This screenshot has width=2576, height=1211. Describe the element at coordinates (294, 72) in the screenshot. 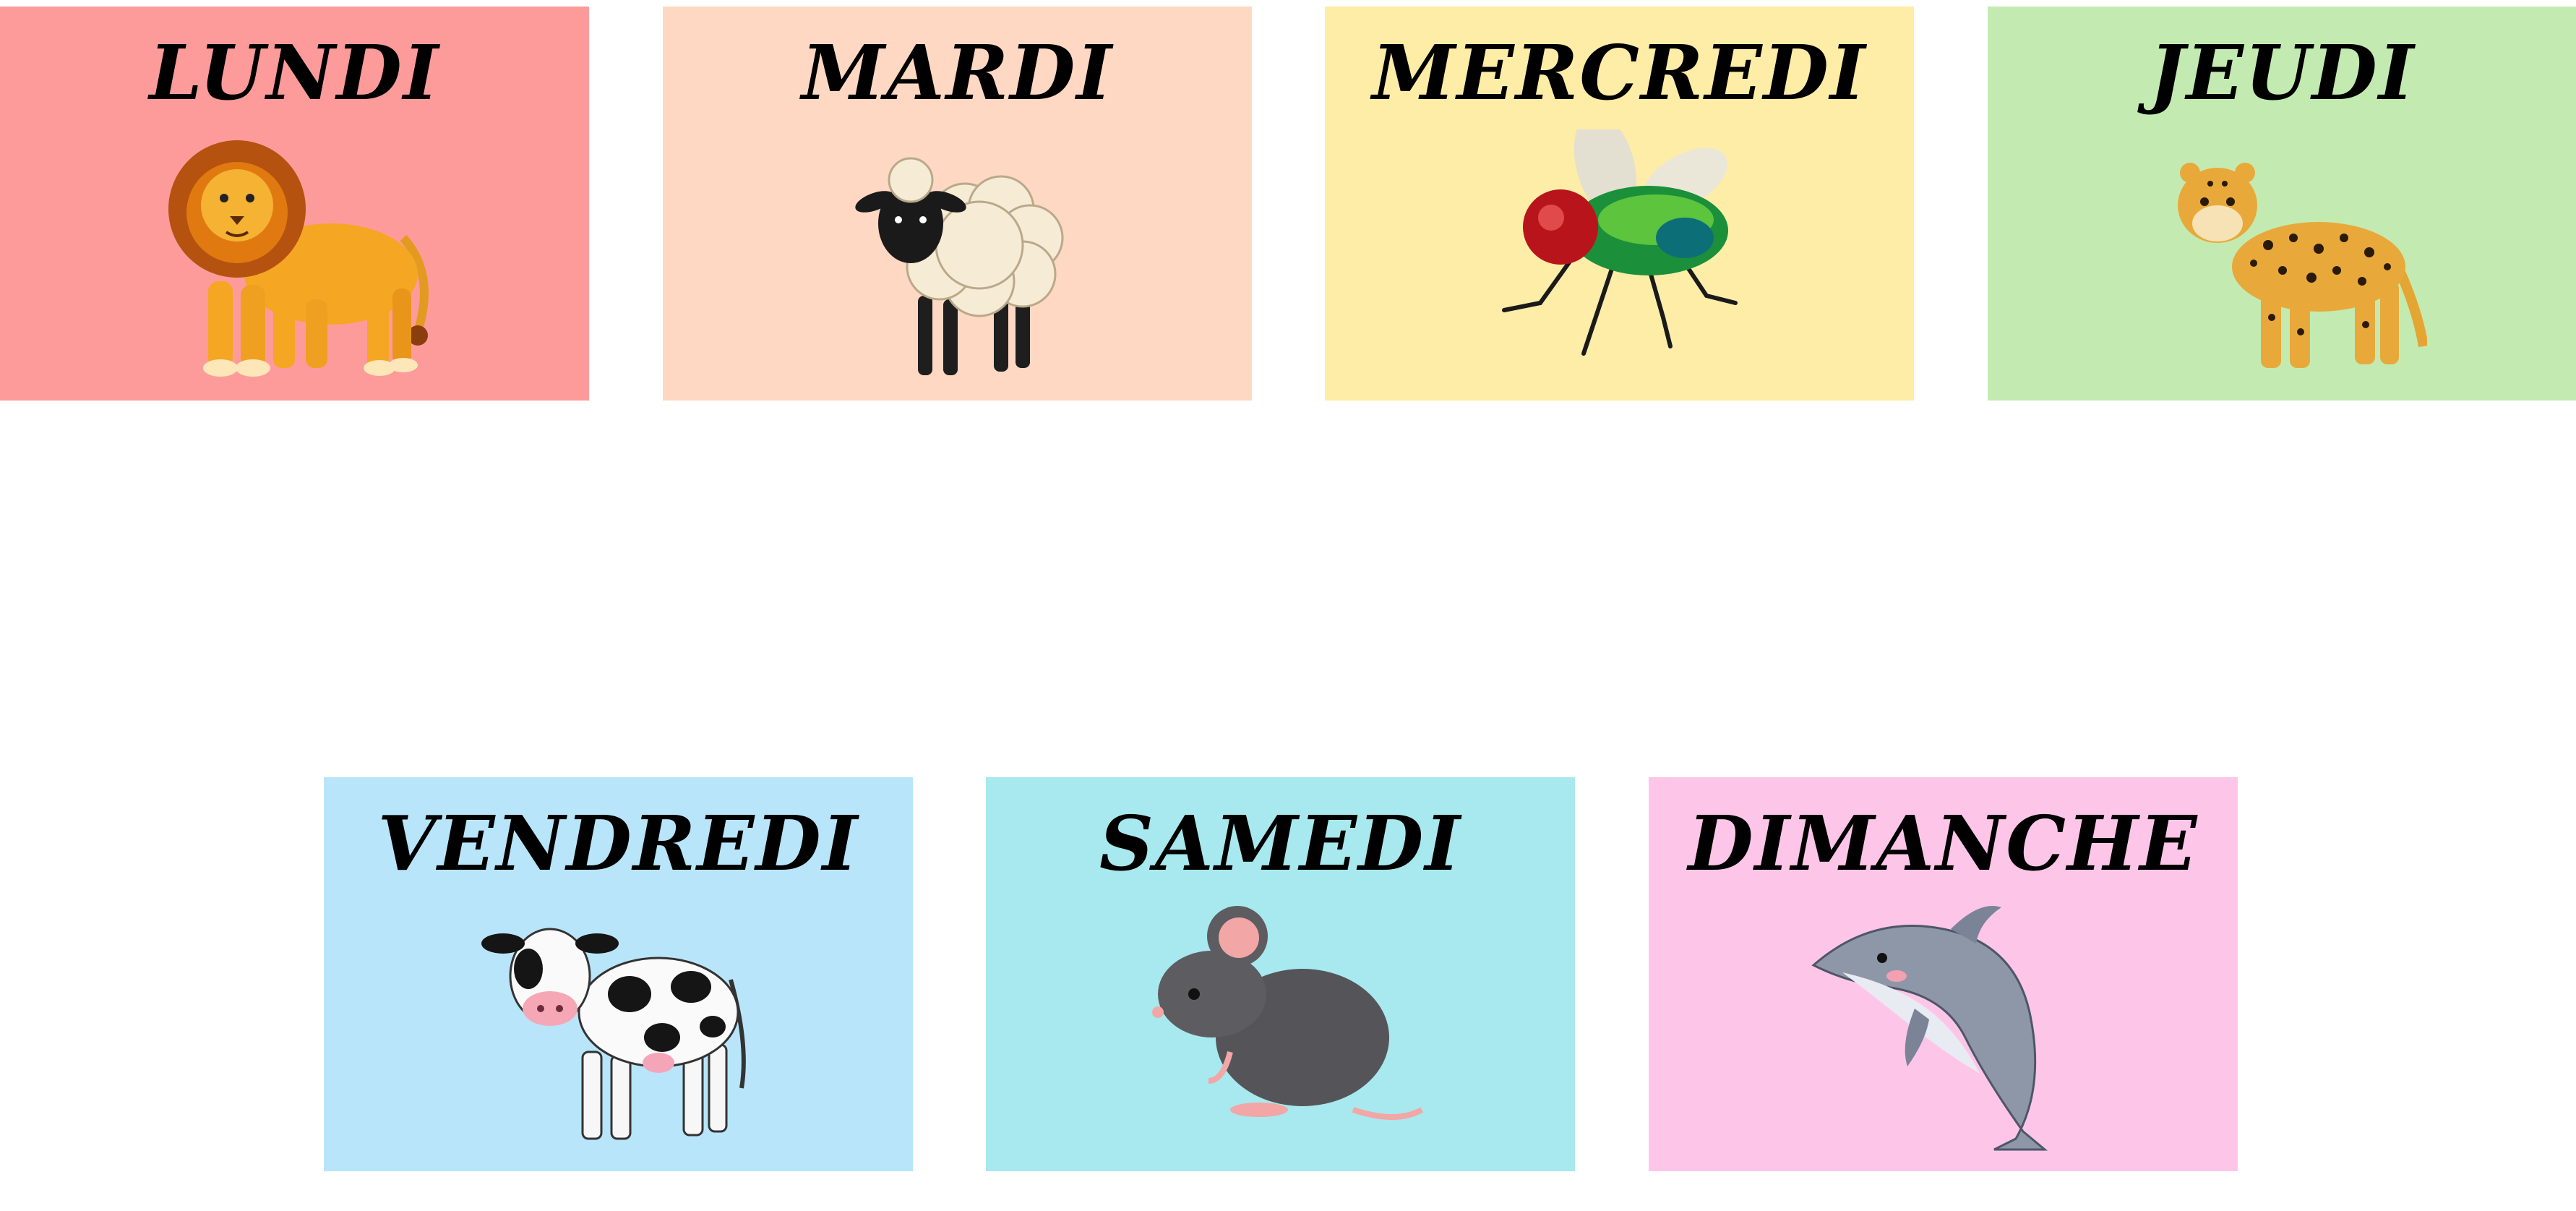

I see `card-title: LUNDI` at that location.